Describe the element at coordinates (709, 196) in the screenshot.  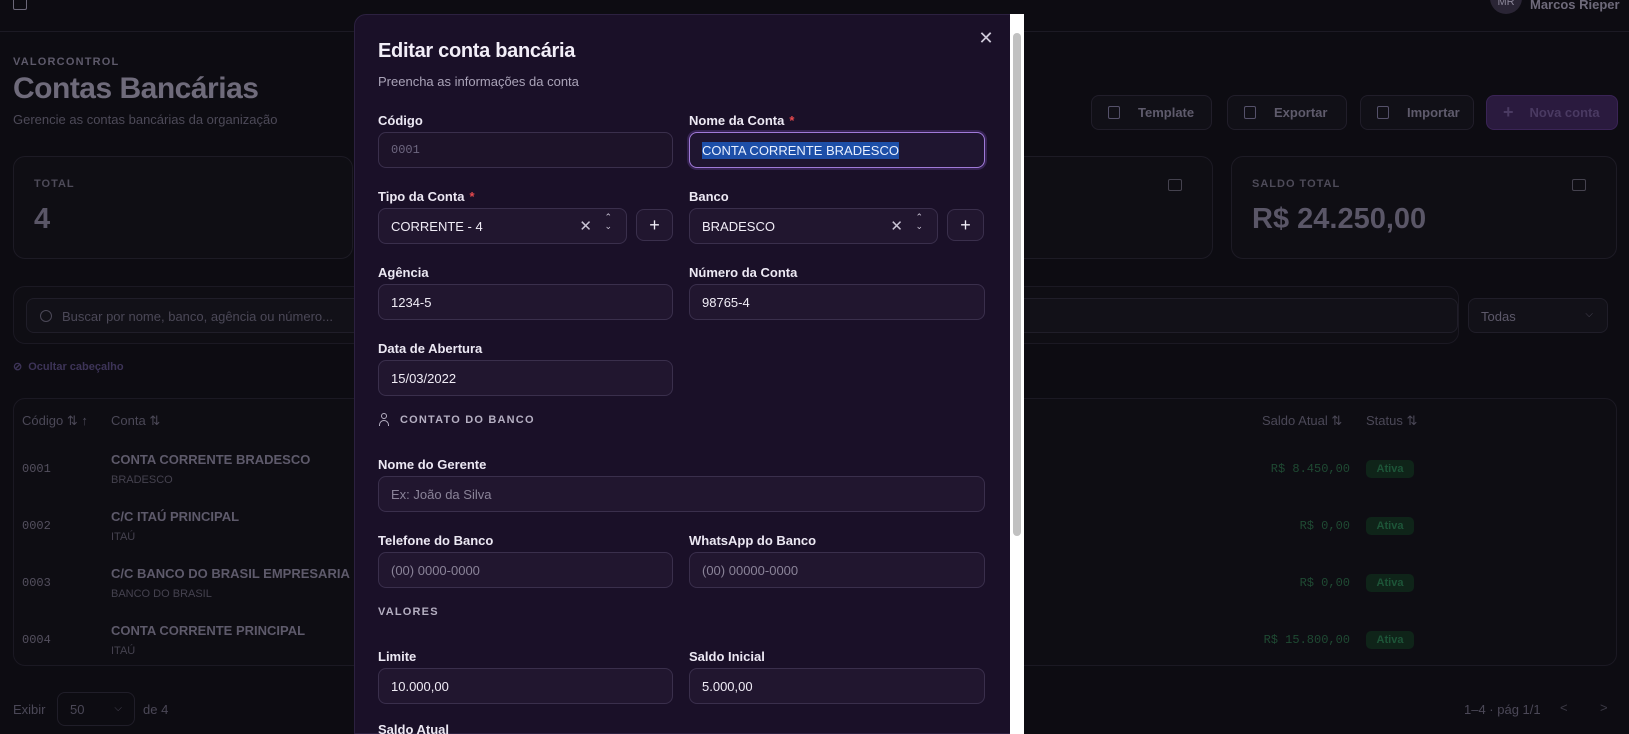
I see `banco-label: Banco` at that location.